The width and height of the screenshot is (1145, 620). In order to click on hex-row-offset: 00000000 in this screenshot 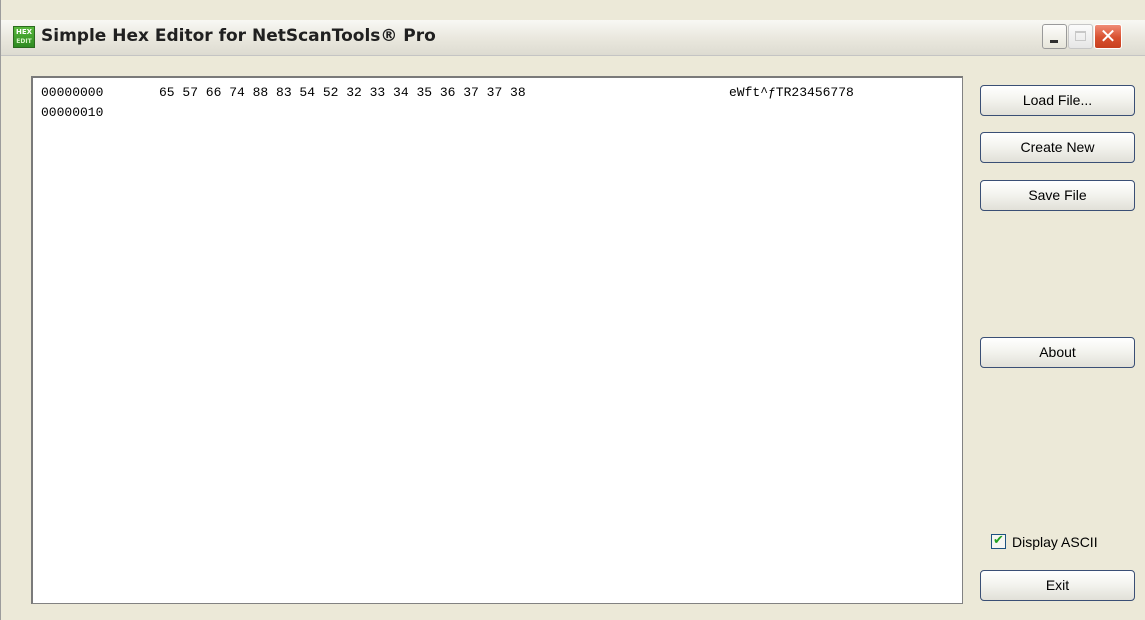, I will do `click(72, 92)`.